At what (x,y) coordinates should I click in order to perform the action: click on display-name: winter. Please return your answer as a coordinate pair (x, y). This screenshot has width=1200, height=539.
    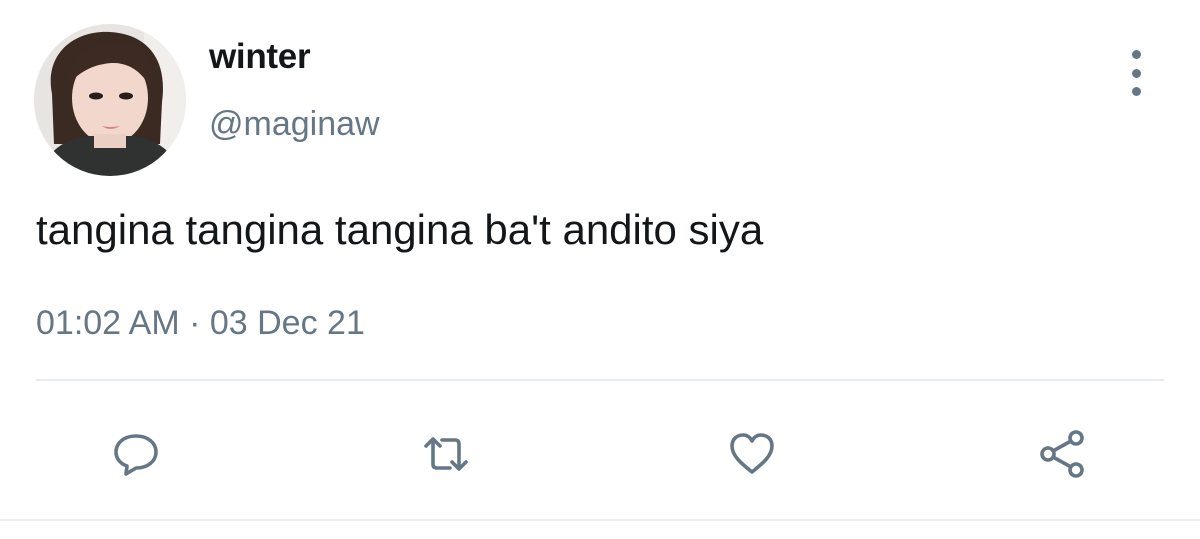
    Looking at the image, I should click on (260, 57).